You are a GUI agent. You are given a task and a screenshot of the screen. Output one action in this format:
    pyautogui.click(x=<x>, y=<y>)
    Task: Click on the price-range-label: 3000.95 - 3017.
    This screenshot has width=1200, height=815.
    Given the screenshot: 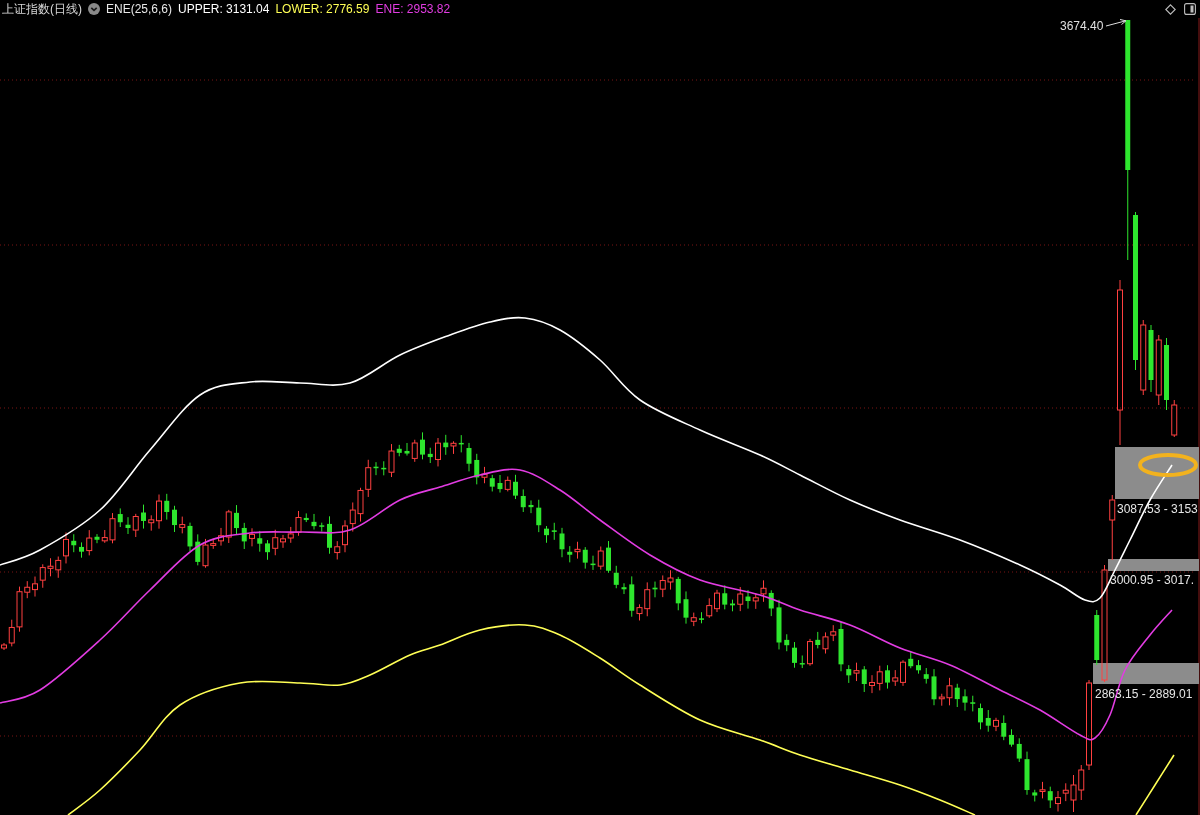 What is the action you would take?
    pyautogui.click(x=1152, y=580)
    